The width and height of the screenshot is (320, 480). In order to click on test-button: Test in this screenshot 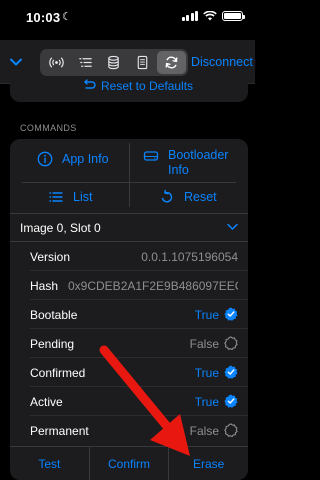, I will do `click(49, 463)`.